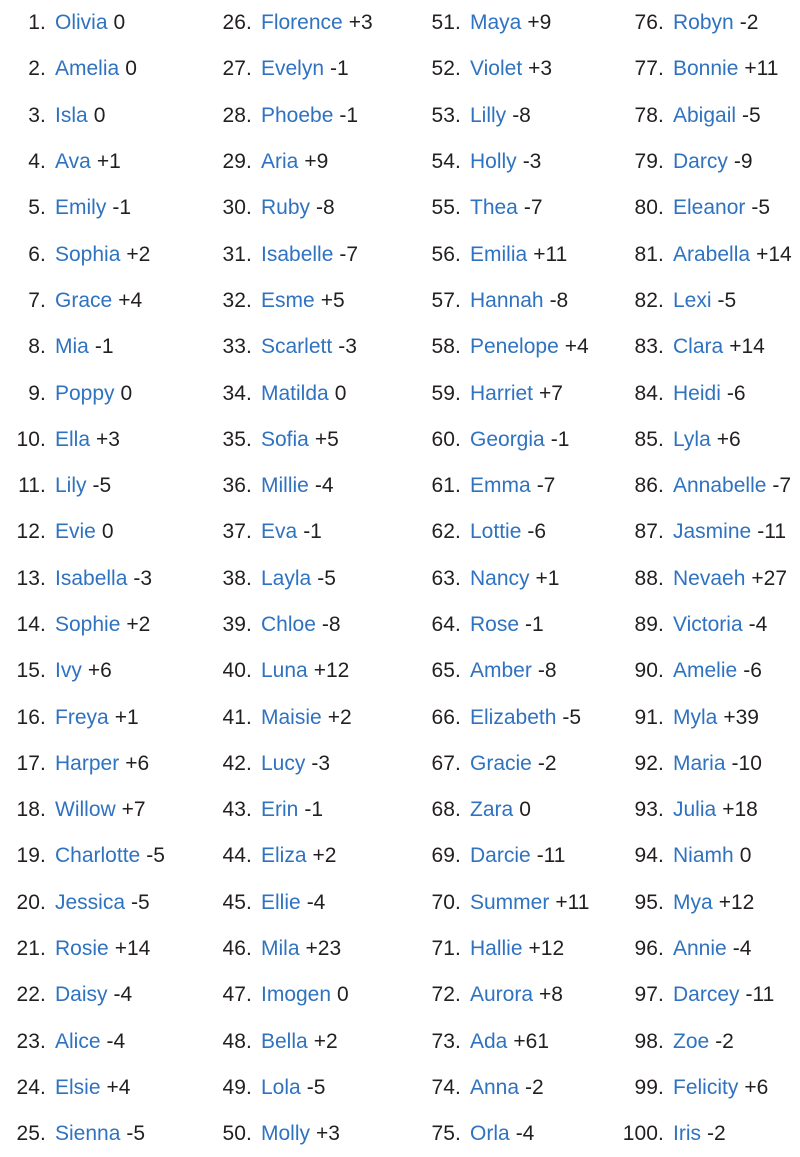 This screenshot has height=1157, width=800. I want to click on name-label: Ellie, so click(281, 902).